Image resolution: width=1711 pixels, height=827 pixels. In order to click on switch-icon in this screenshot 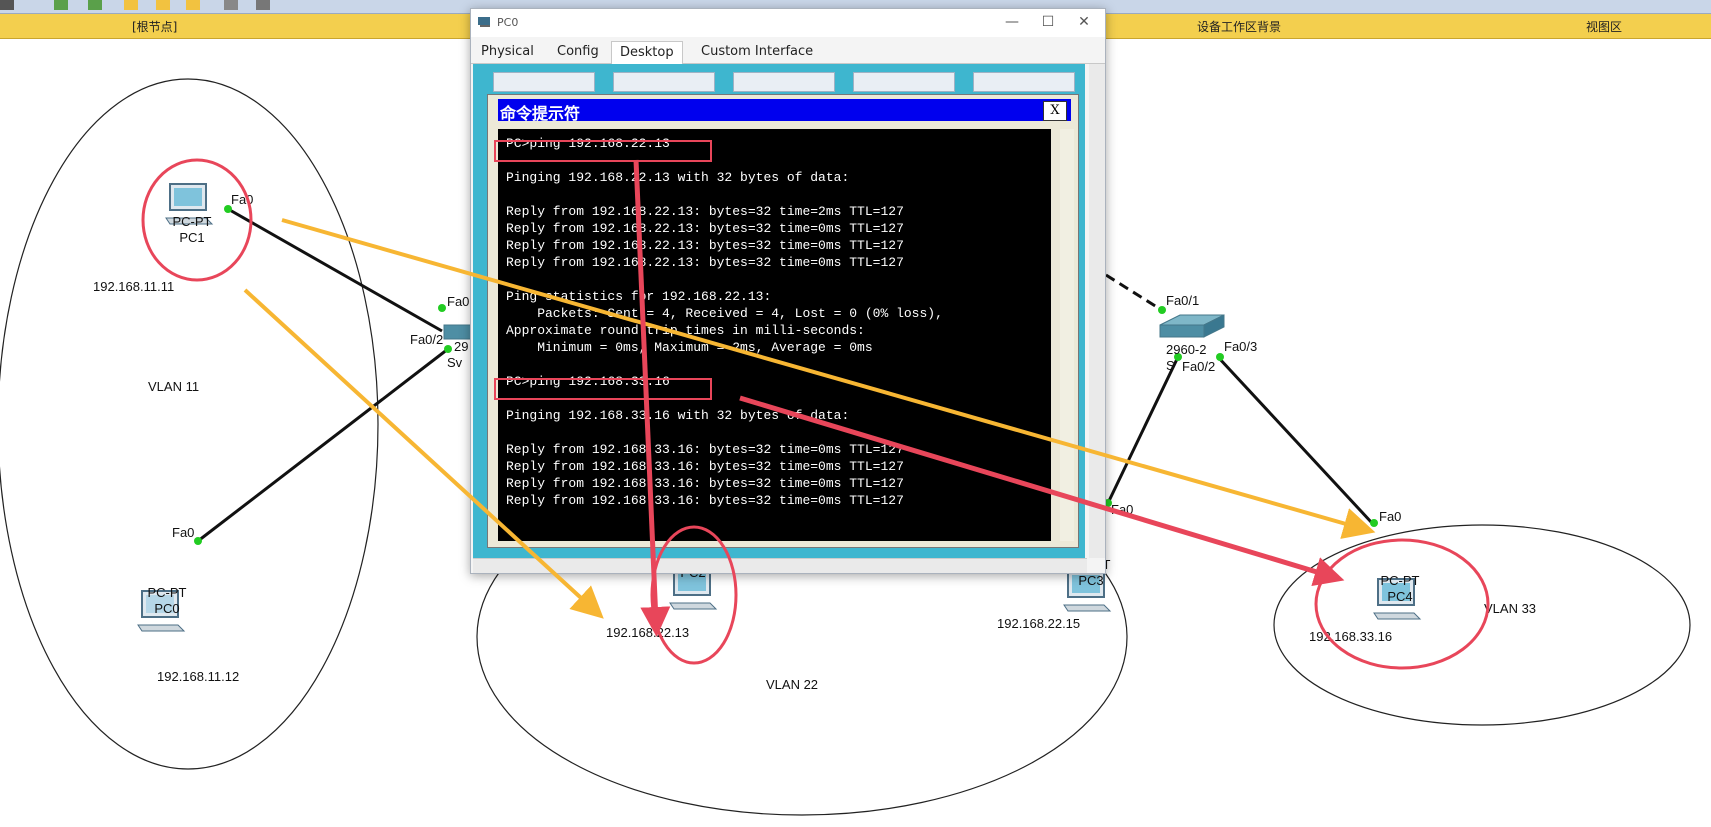, I will do `click(1192, 326)`.